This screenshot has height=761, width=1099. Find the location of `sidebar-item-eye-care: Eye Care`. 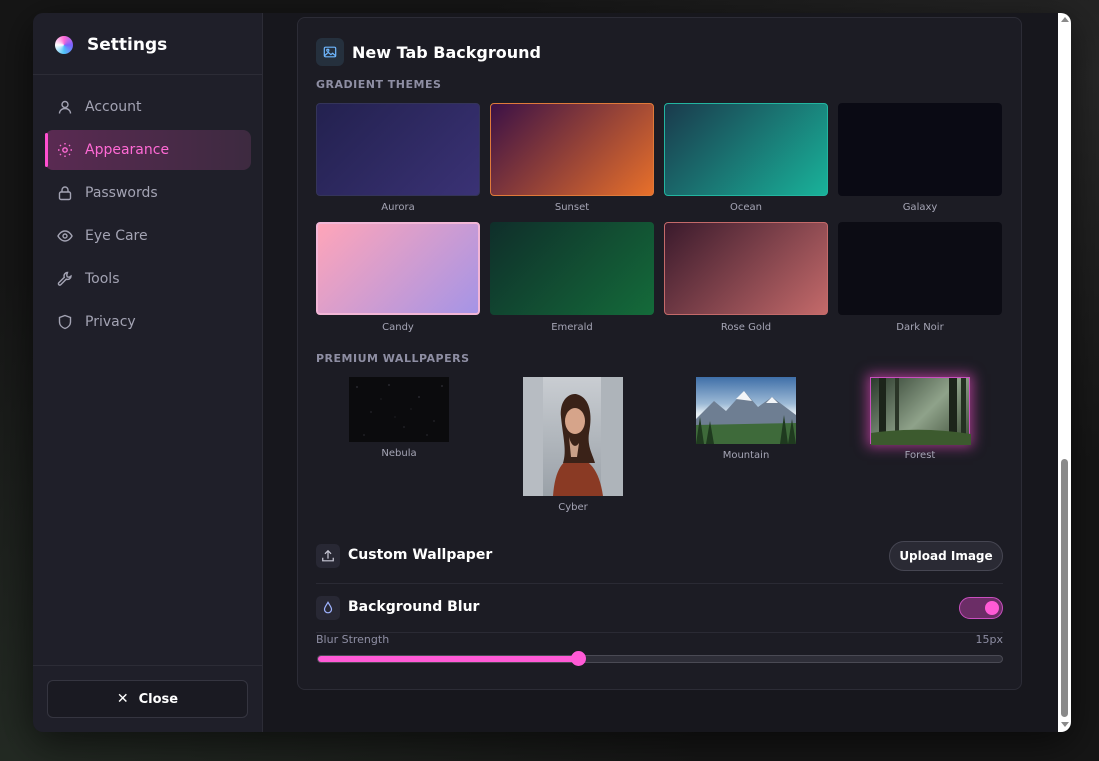

sidebar-item-eye-care: Eye Care is located at coordinates (148, 236).